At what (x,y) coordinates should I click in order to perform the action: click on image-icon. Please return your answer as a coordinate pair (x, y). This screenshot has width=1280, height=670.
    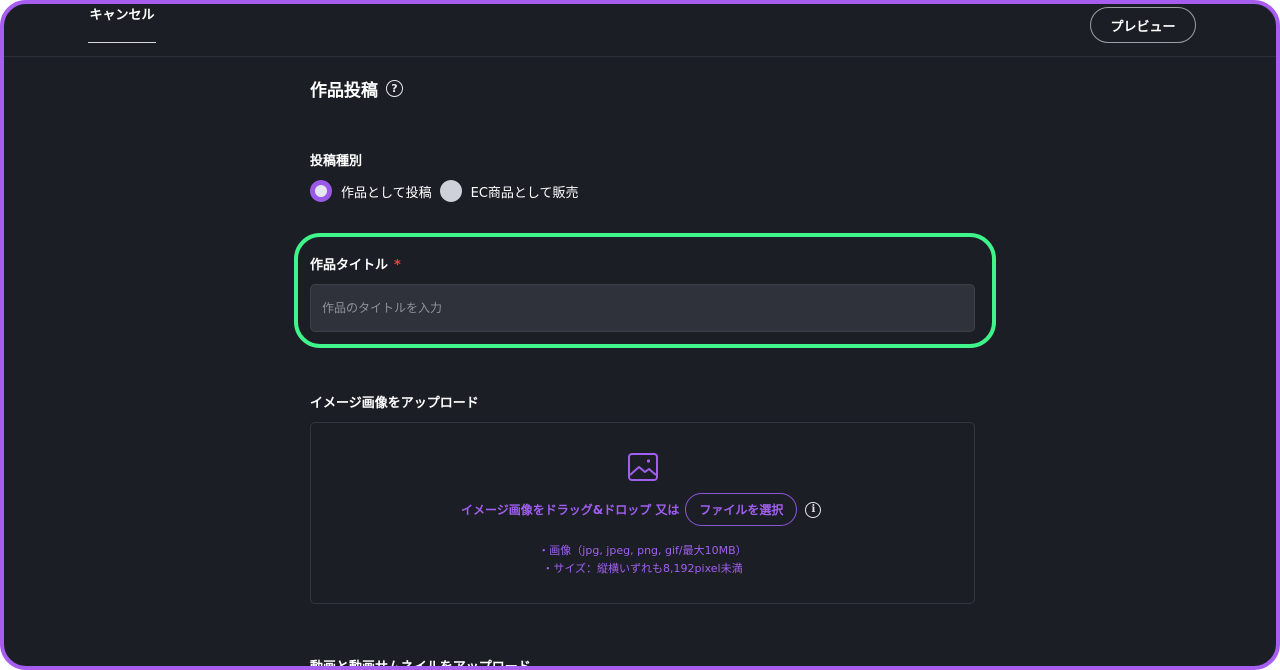
    Looking at the image, I should click on (643, 467).